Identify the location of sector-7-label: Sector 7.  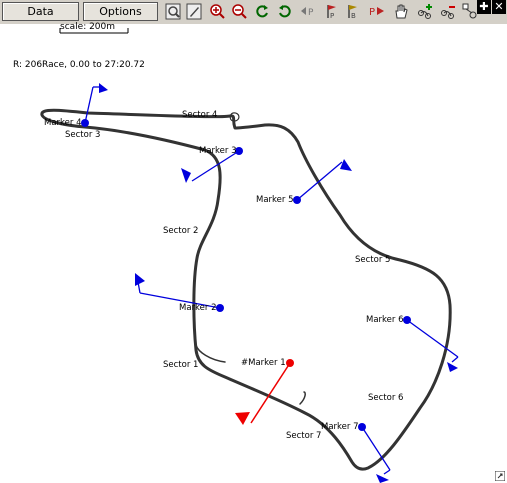
(303, 436).